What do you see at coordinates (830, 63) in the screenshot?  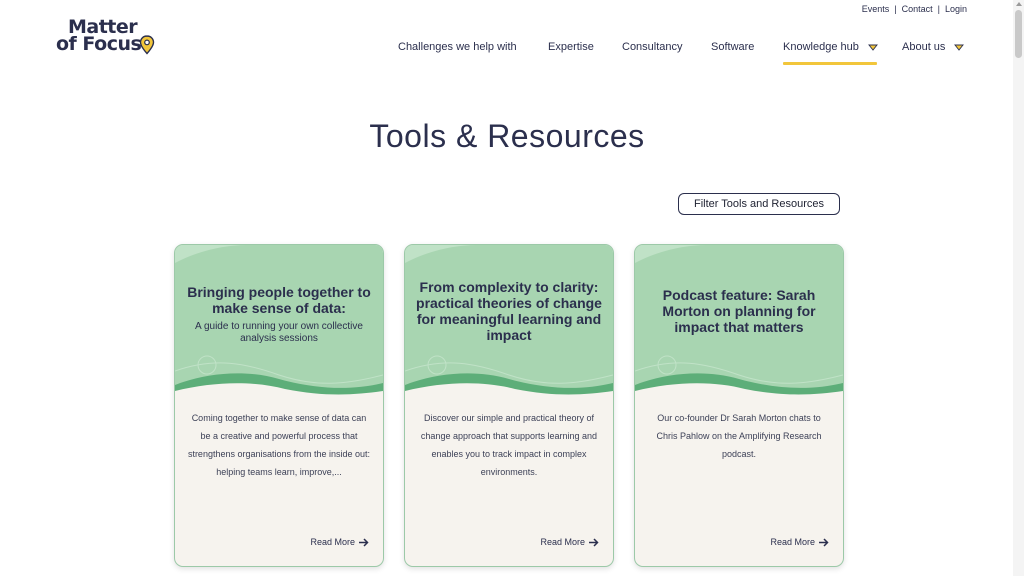 I see `active-nav-indicator` at bounding box center [830, 63].